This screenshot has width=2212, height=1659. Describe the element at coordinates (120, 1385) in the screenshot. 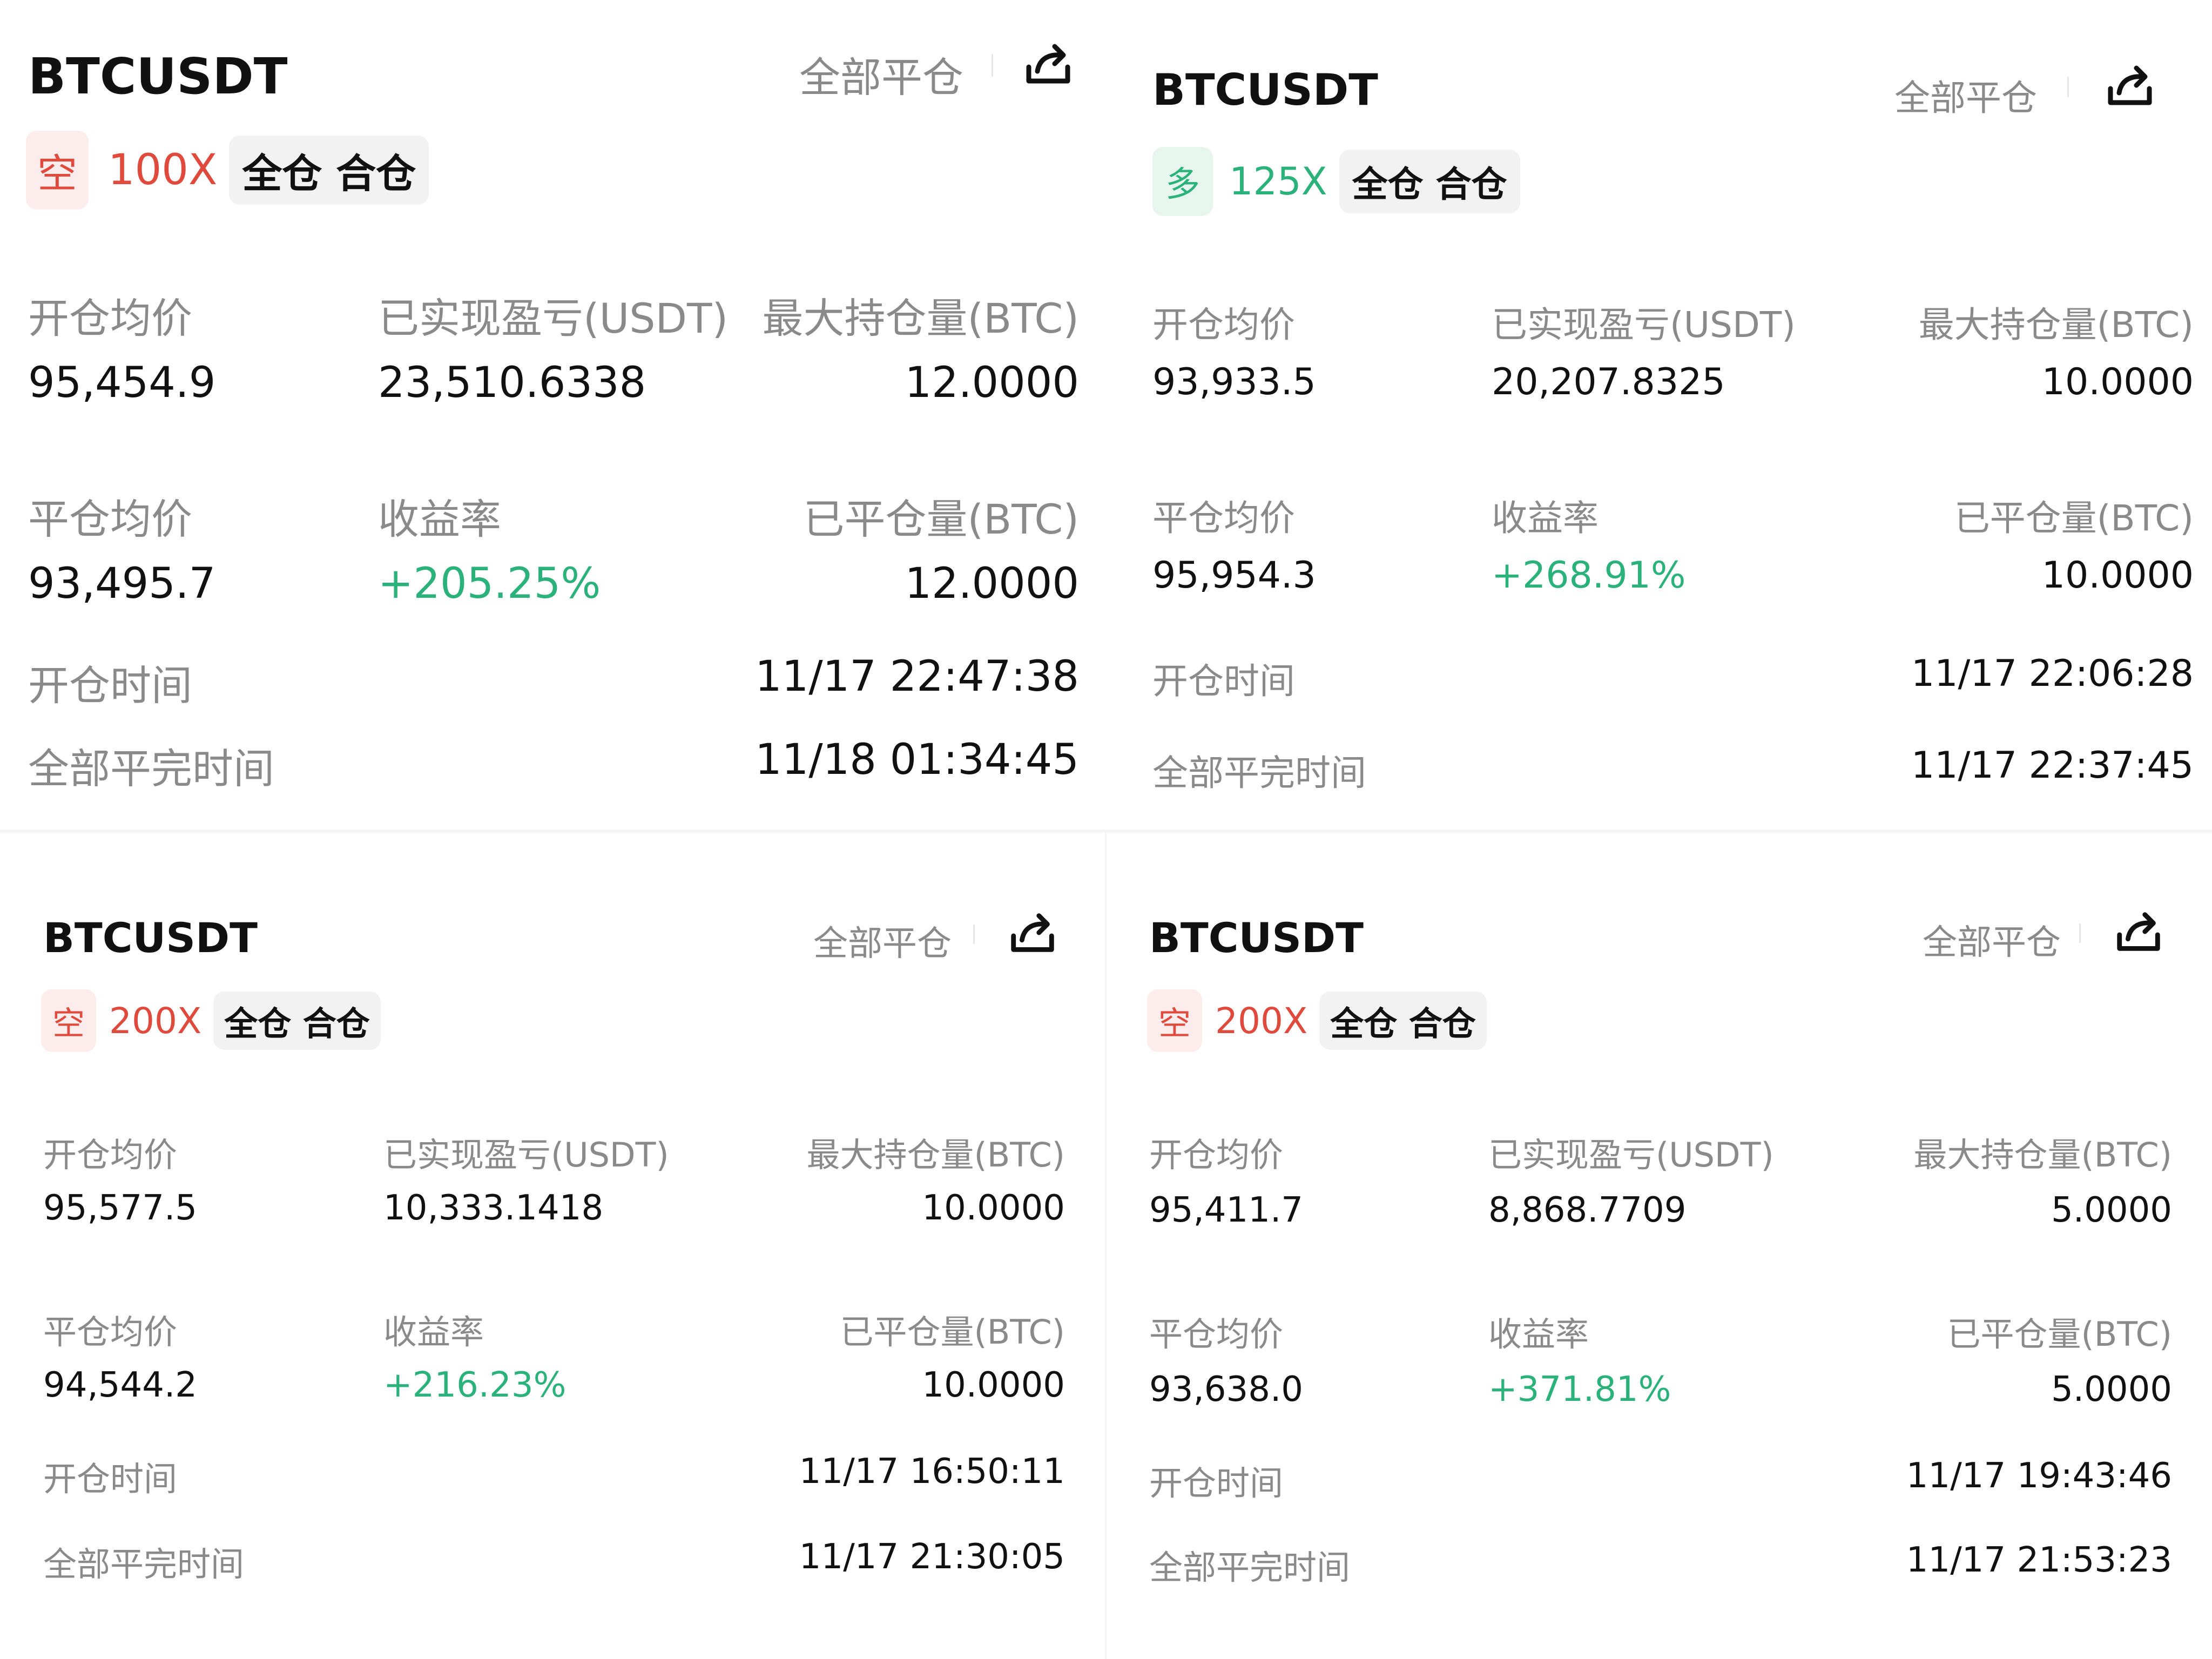

I see `close-avg-value: 94,544.2` at that location.